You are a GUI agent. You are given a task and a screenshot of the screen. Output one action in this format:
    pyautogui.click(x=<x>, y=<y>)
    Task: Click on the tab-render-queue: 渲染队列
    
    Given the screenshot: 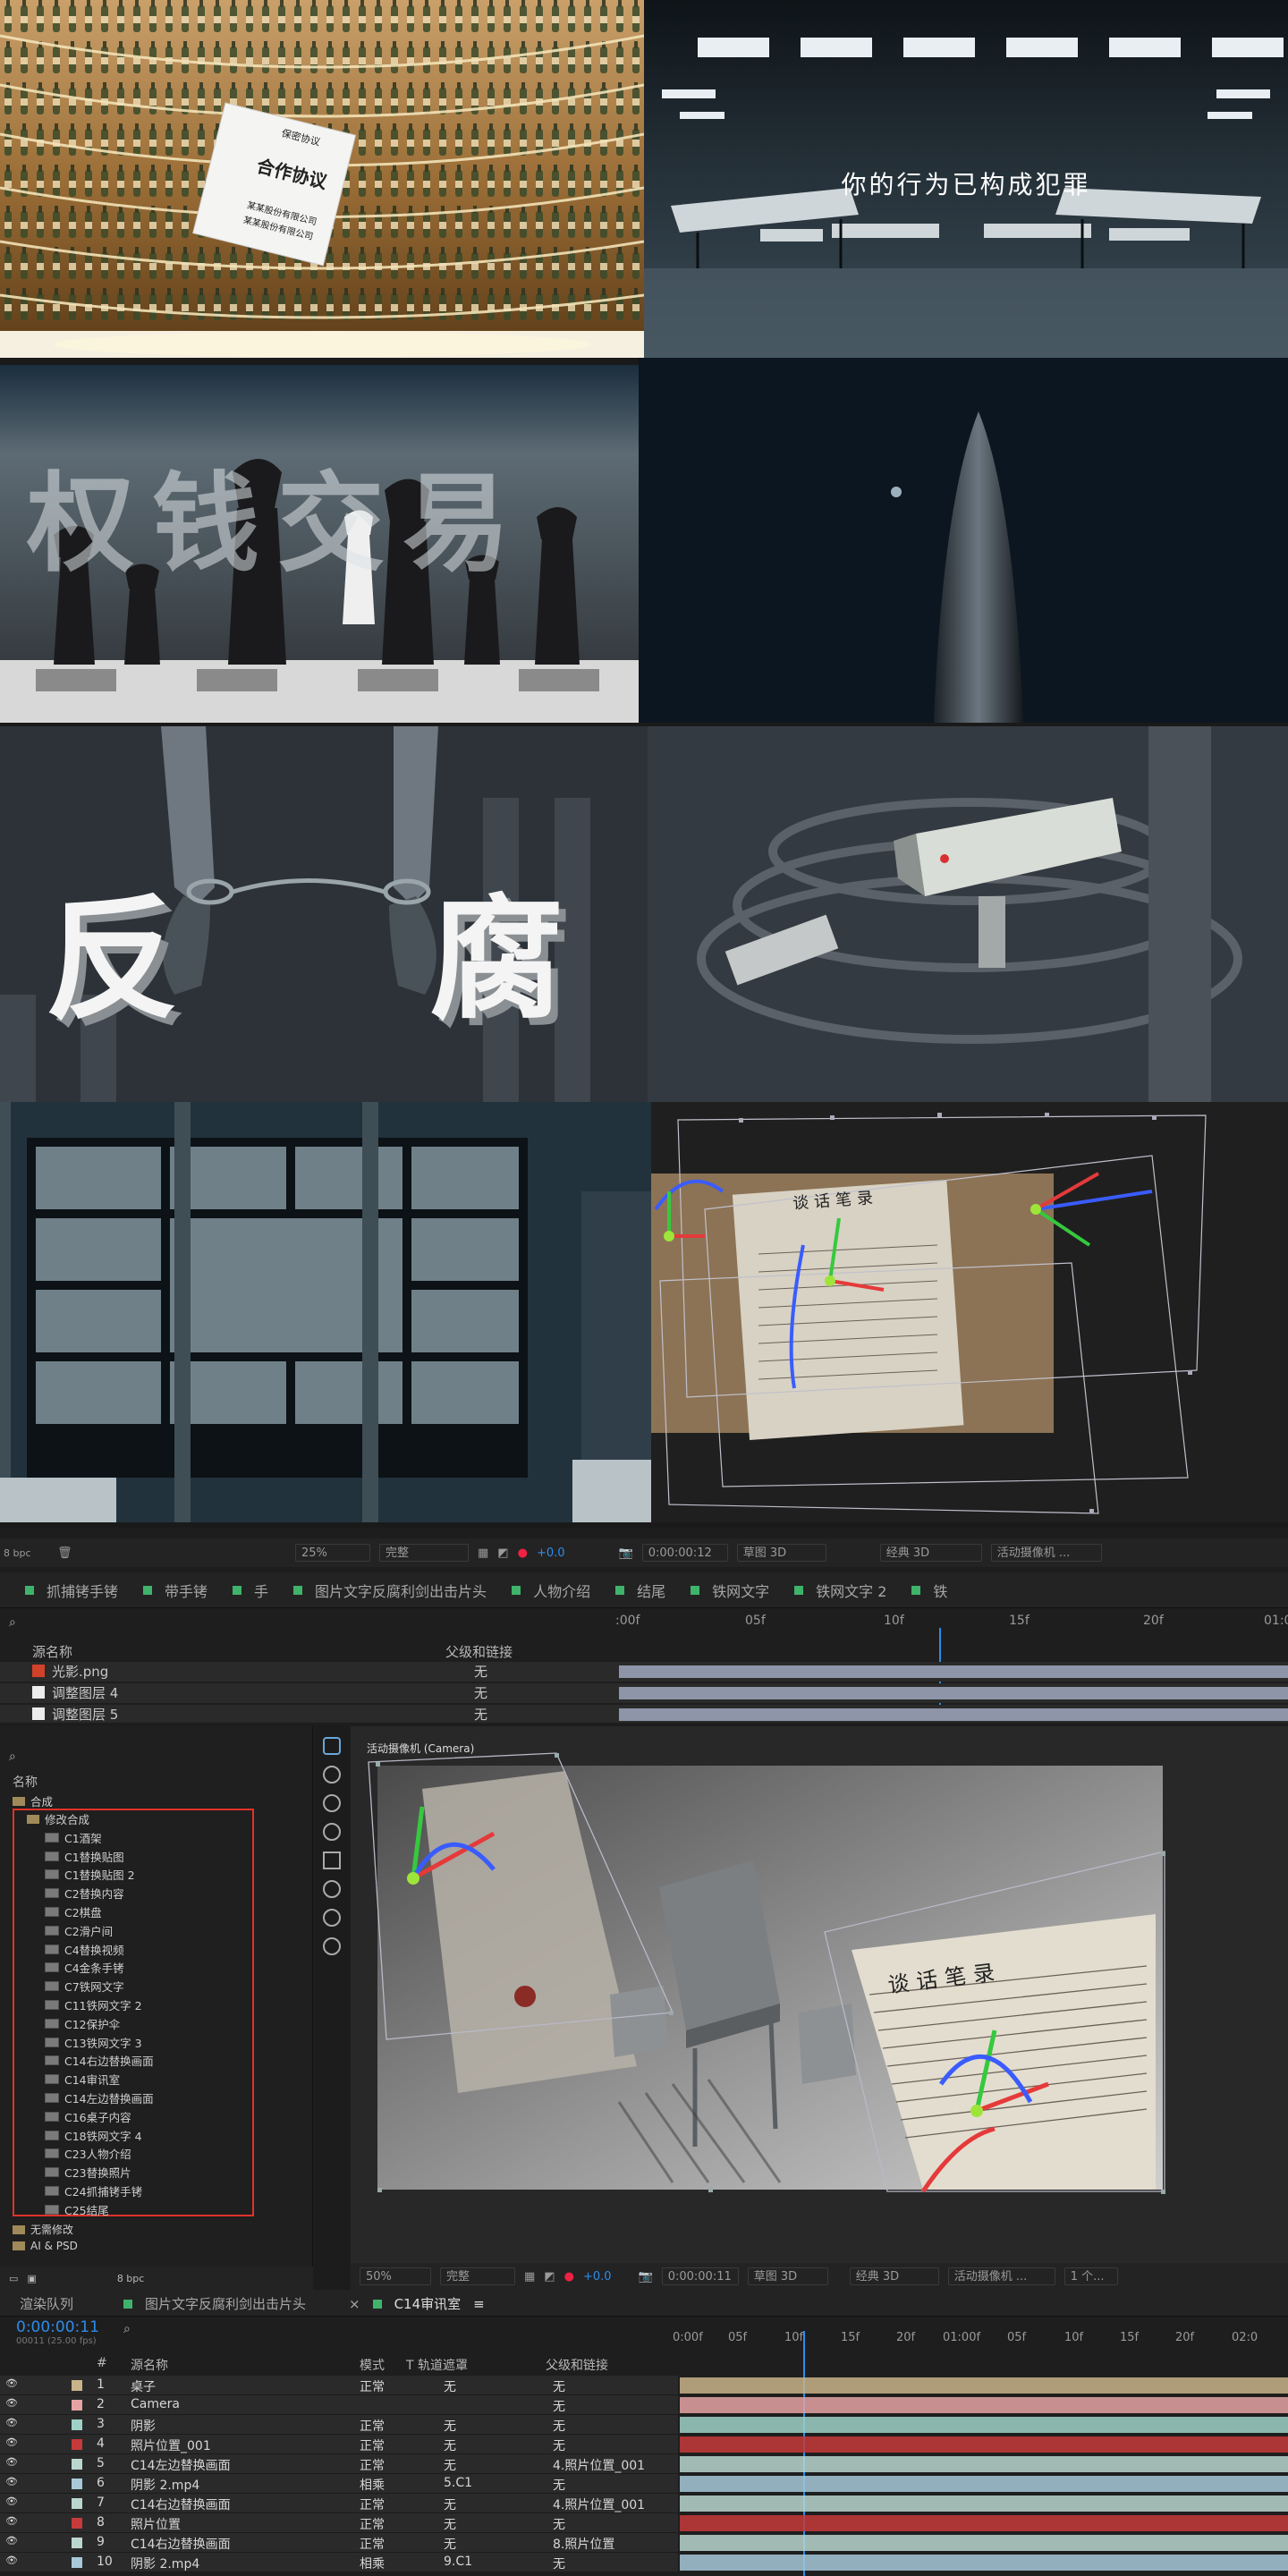 What is the action you would take?
    pyautogui.click(x=46, y=2303)
    